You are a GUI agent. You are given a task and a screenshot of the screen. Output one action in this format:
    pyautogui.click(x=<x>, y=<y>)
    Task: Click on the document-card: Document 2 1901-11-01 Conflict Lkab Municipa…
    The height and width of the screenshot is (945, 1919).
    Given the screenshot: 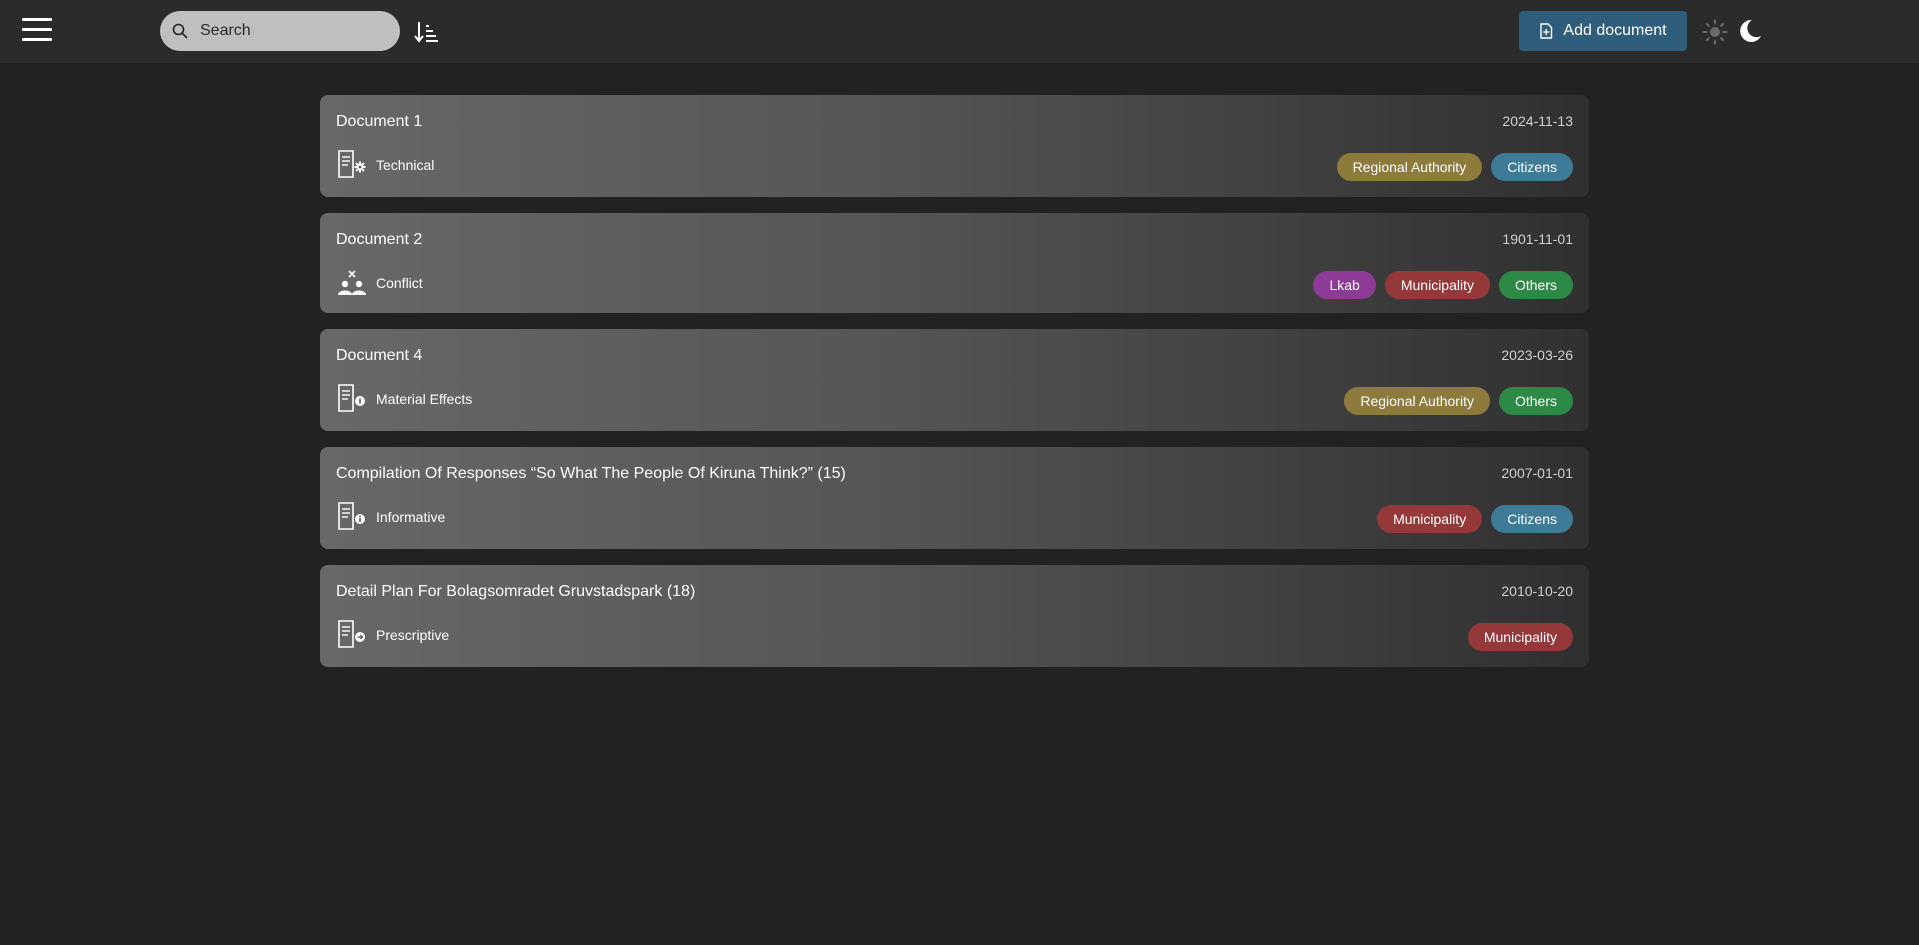 What is the action you would take?
    pyautogui.click(x=954, y=263)
    